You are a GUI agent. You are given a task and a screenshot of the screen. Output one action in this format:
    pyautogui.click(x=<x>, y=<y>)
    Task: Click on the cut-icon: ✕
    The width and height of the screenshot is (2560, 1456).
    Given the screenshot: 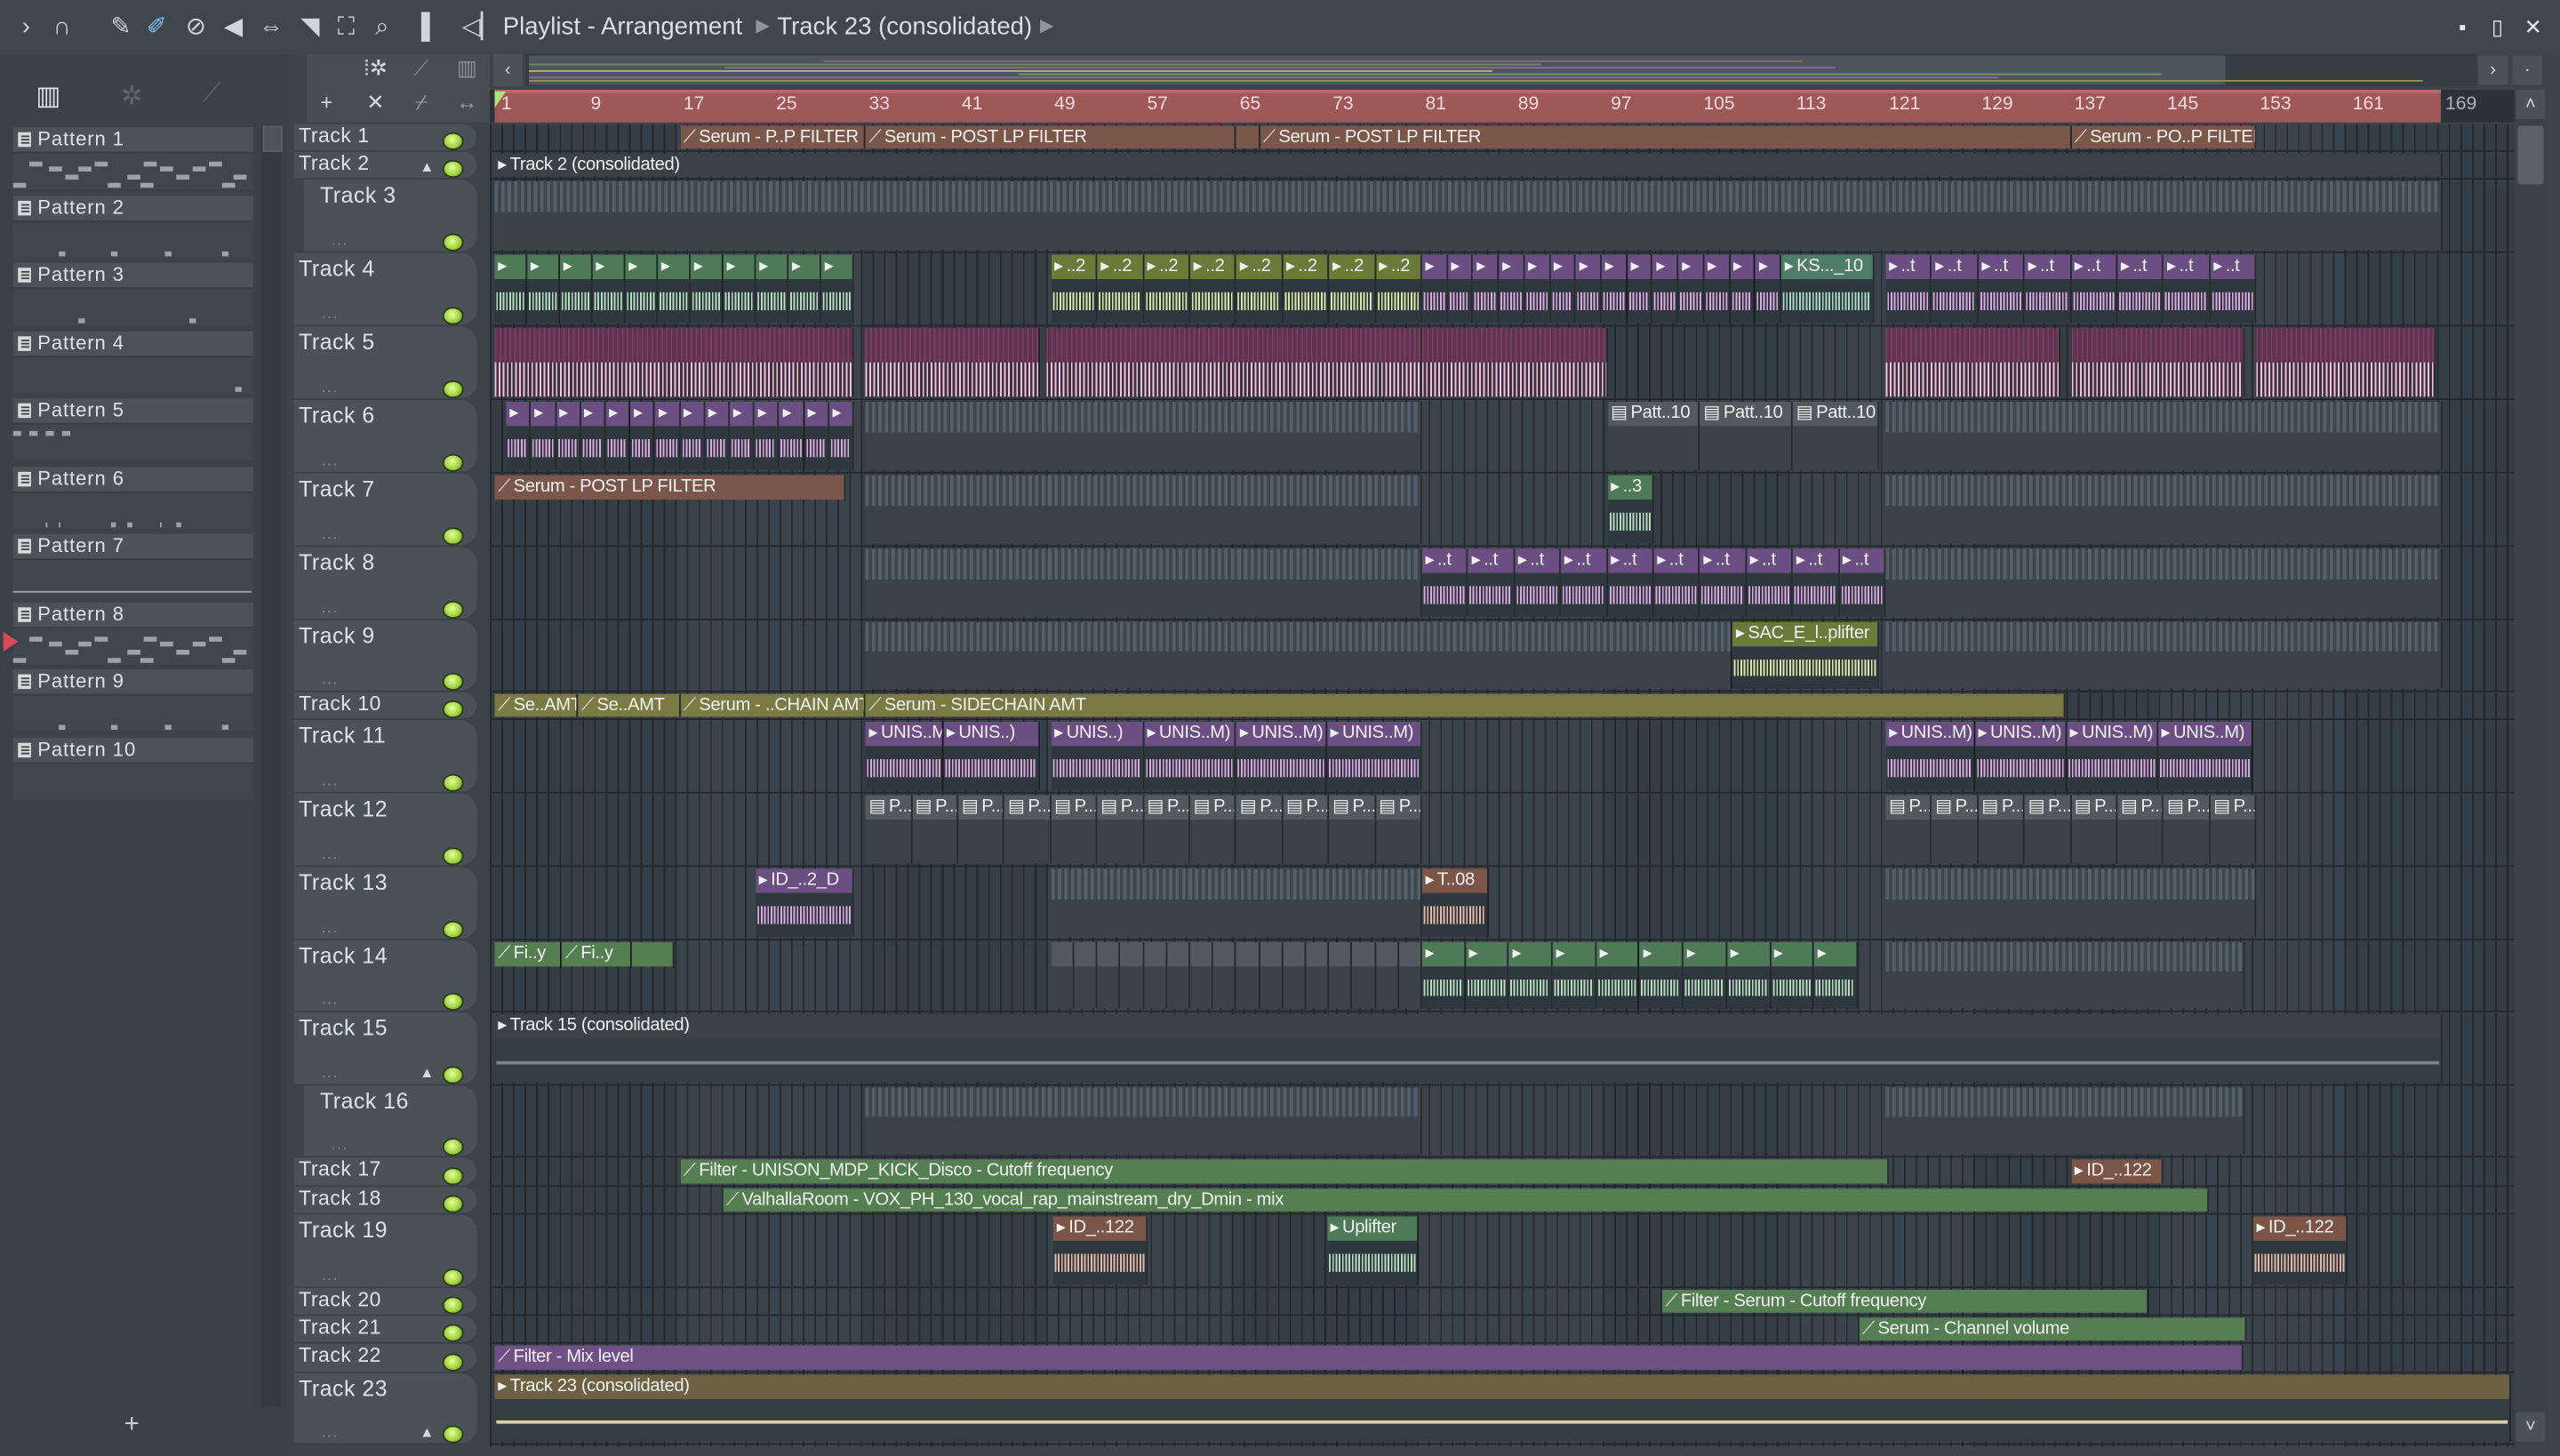 What is the action you would take?
    pyautogui.click(x=375, y=103)
    